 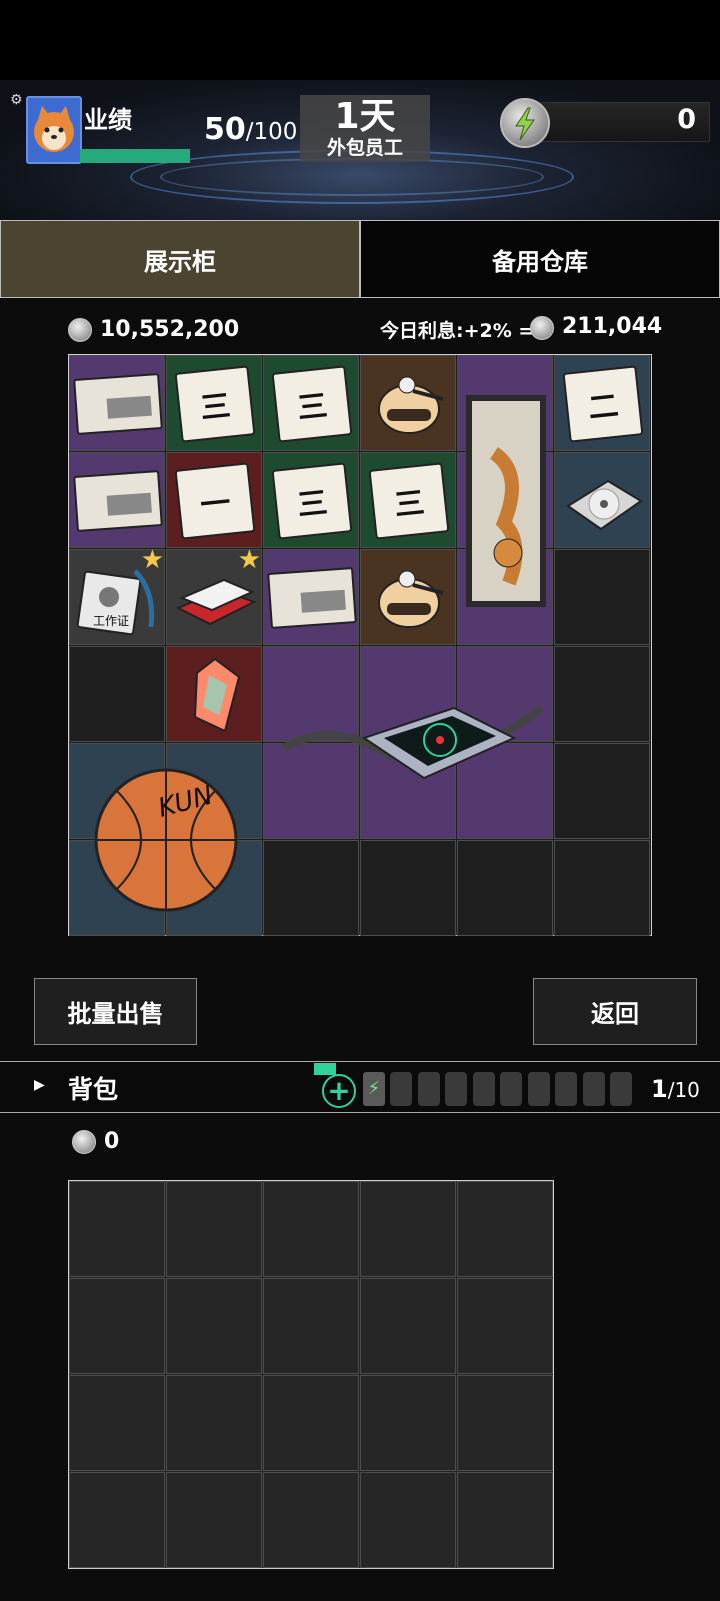 I want to click on item-disc-art, so click(x=604, y=504).